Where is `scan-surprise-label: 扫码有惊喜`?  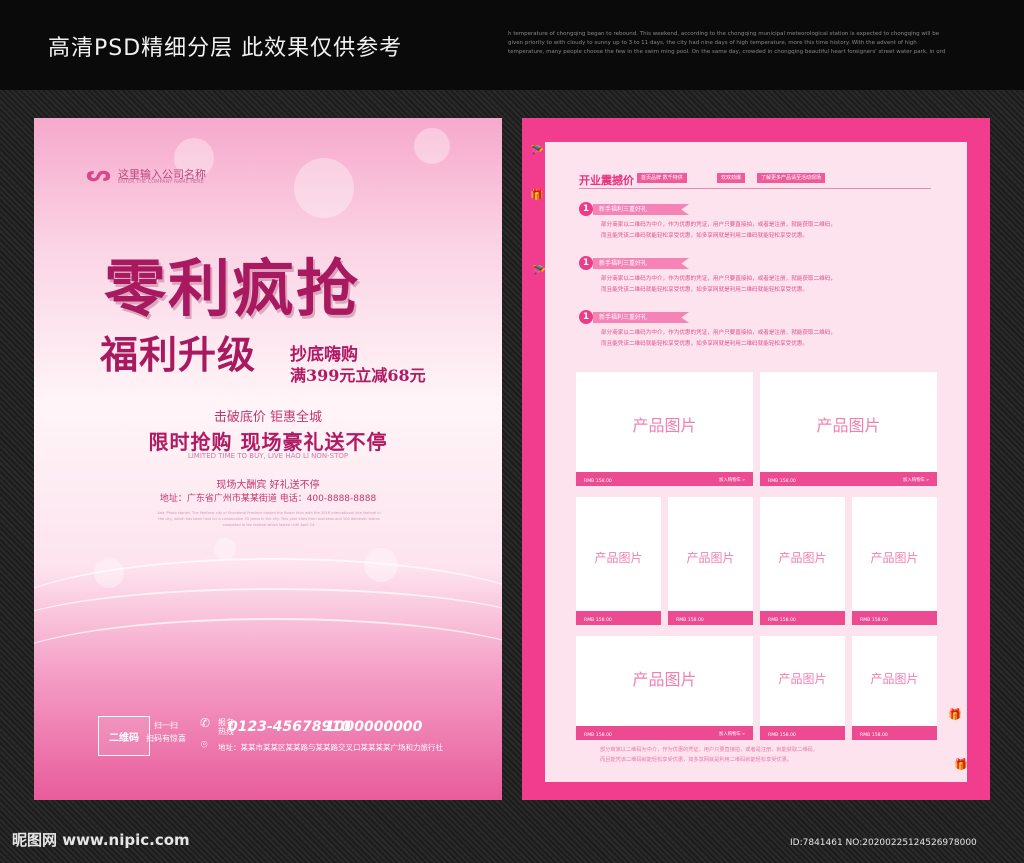
scan-surprise-label: 扫码有惊喜 is located at coordinates (166, 738).